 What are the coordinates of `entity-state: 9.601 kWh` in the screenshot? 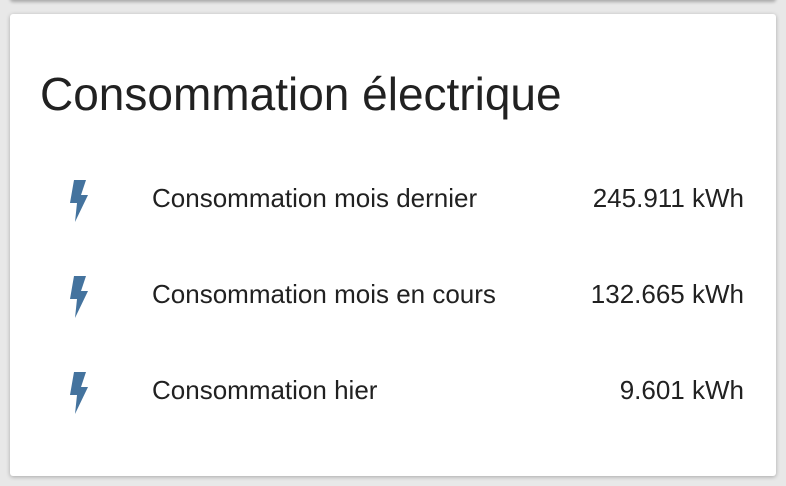 It's located at (681, 390).